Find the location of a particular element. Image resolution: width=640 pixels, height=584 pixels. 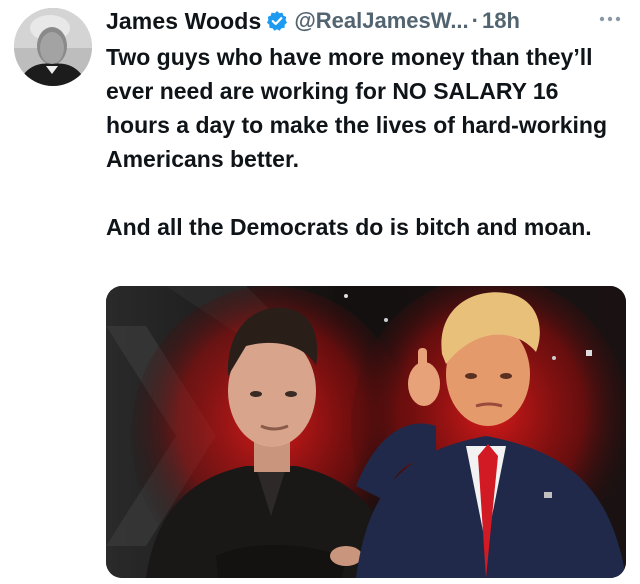

verified-badge-icon is located at coordinates (277, 21).